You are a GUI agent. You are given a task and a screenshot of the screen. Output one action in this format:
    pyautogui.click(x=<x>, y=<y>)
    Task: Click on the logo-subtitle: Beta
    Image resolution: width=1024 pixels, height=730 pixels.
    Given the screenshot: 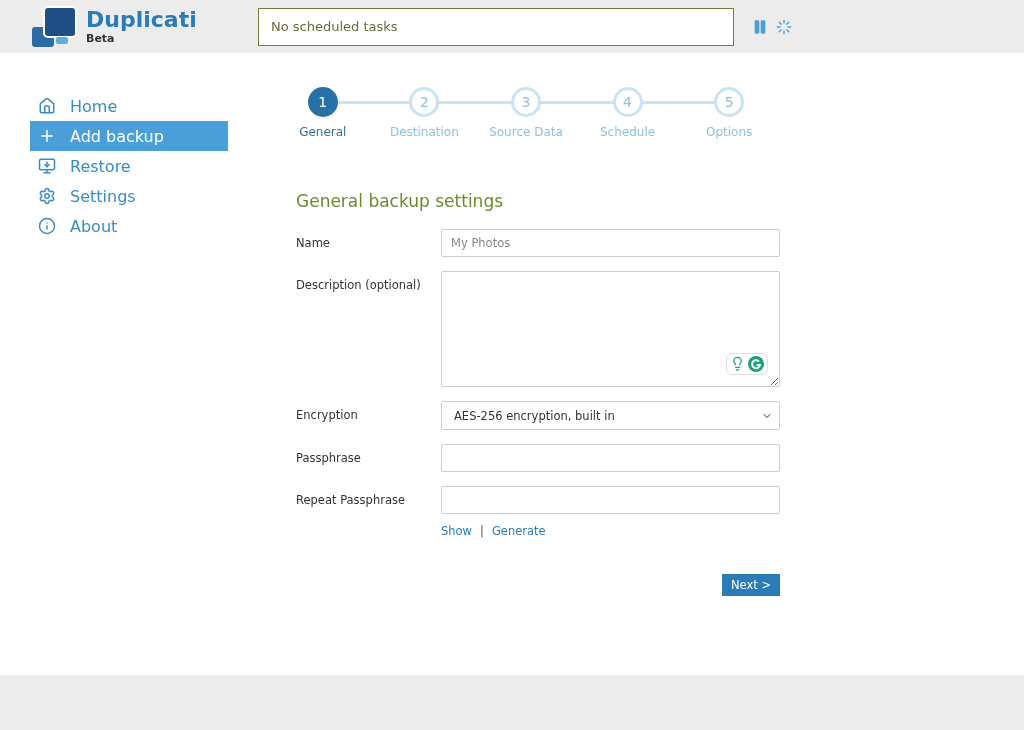 What is the action you would take?
    pyautogui.click(x=101, y=38)
    